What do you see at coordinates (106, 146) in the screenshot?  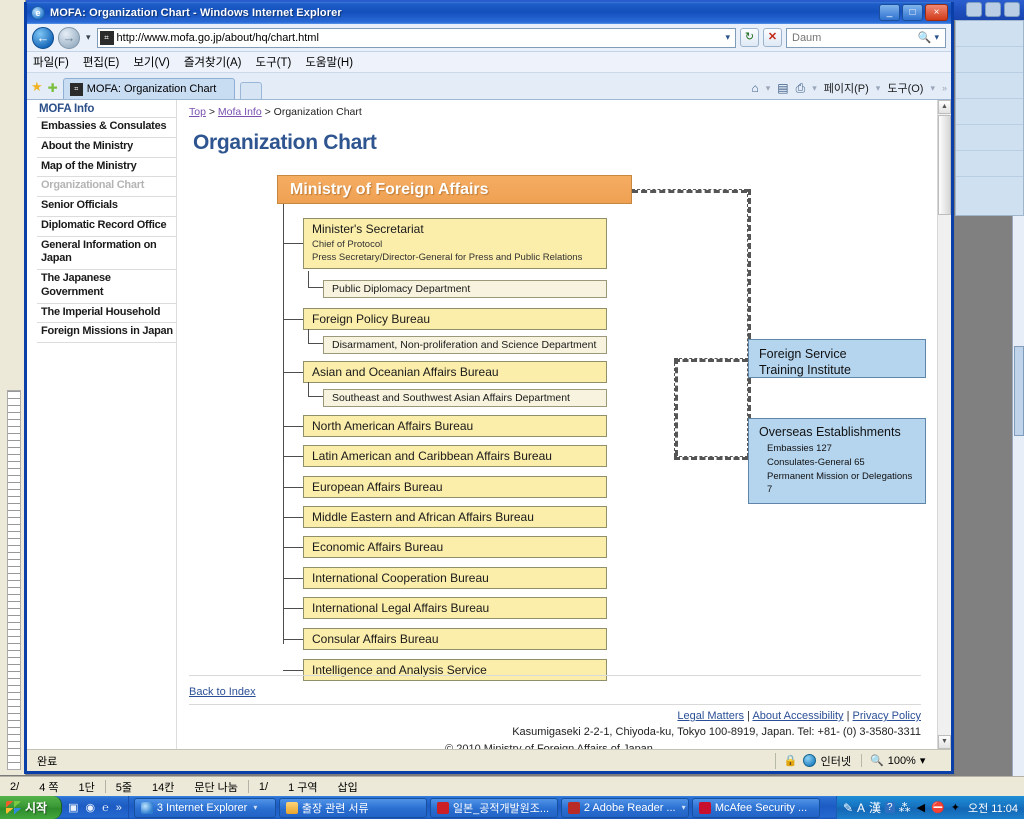 I see `sidebar-item-about-the-ministry: About the Ministry` at bounding box center [106, 146].